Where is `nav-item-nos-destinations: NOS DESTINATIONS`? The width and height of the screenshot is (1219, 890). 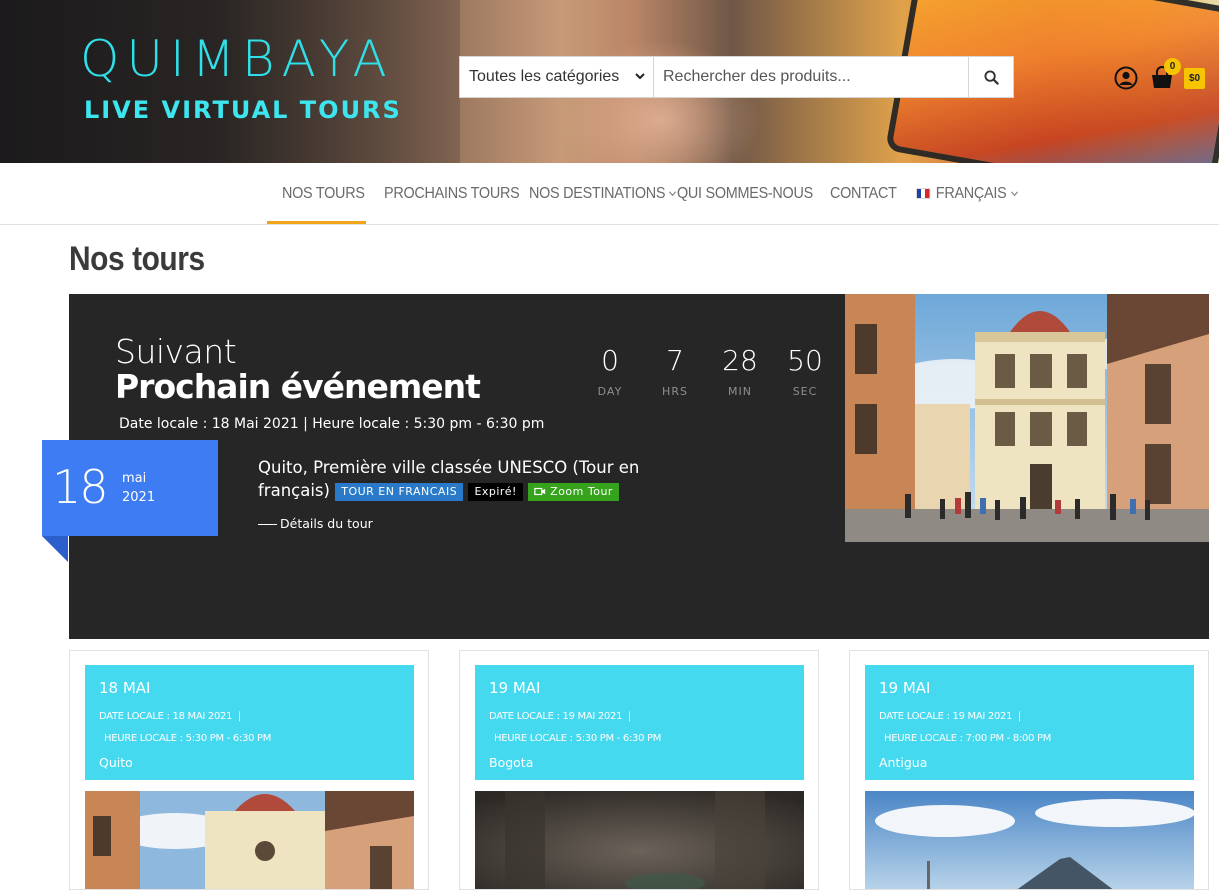 nav-item-nos-destinations: NOS DESTINATIONS is located at coordinates (603, 193).